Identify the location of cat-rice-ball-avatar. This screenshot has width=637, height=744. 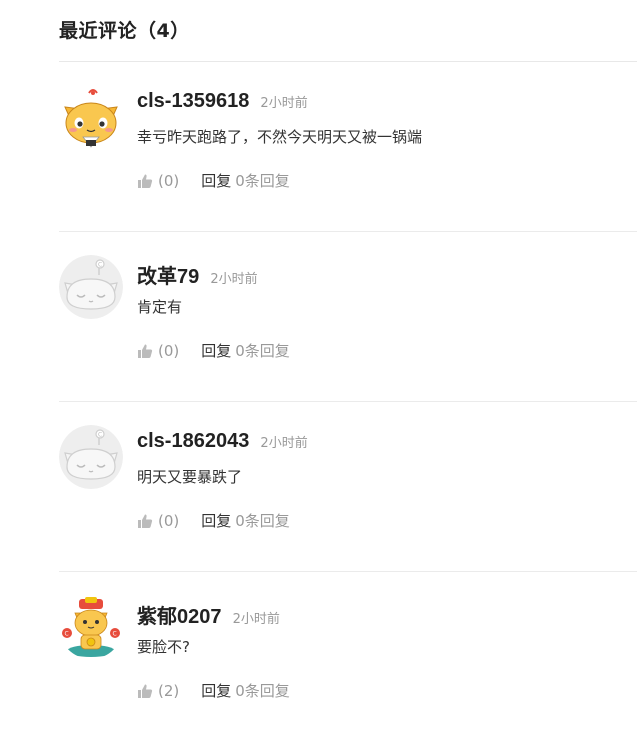
(91, 117).